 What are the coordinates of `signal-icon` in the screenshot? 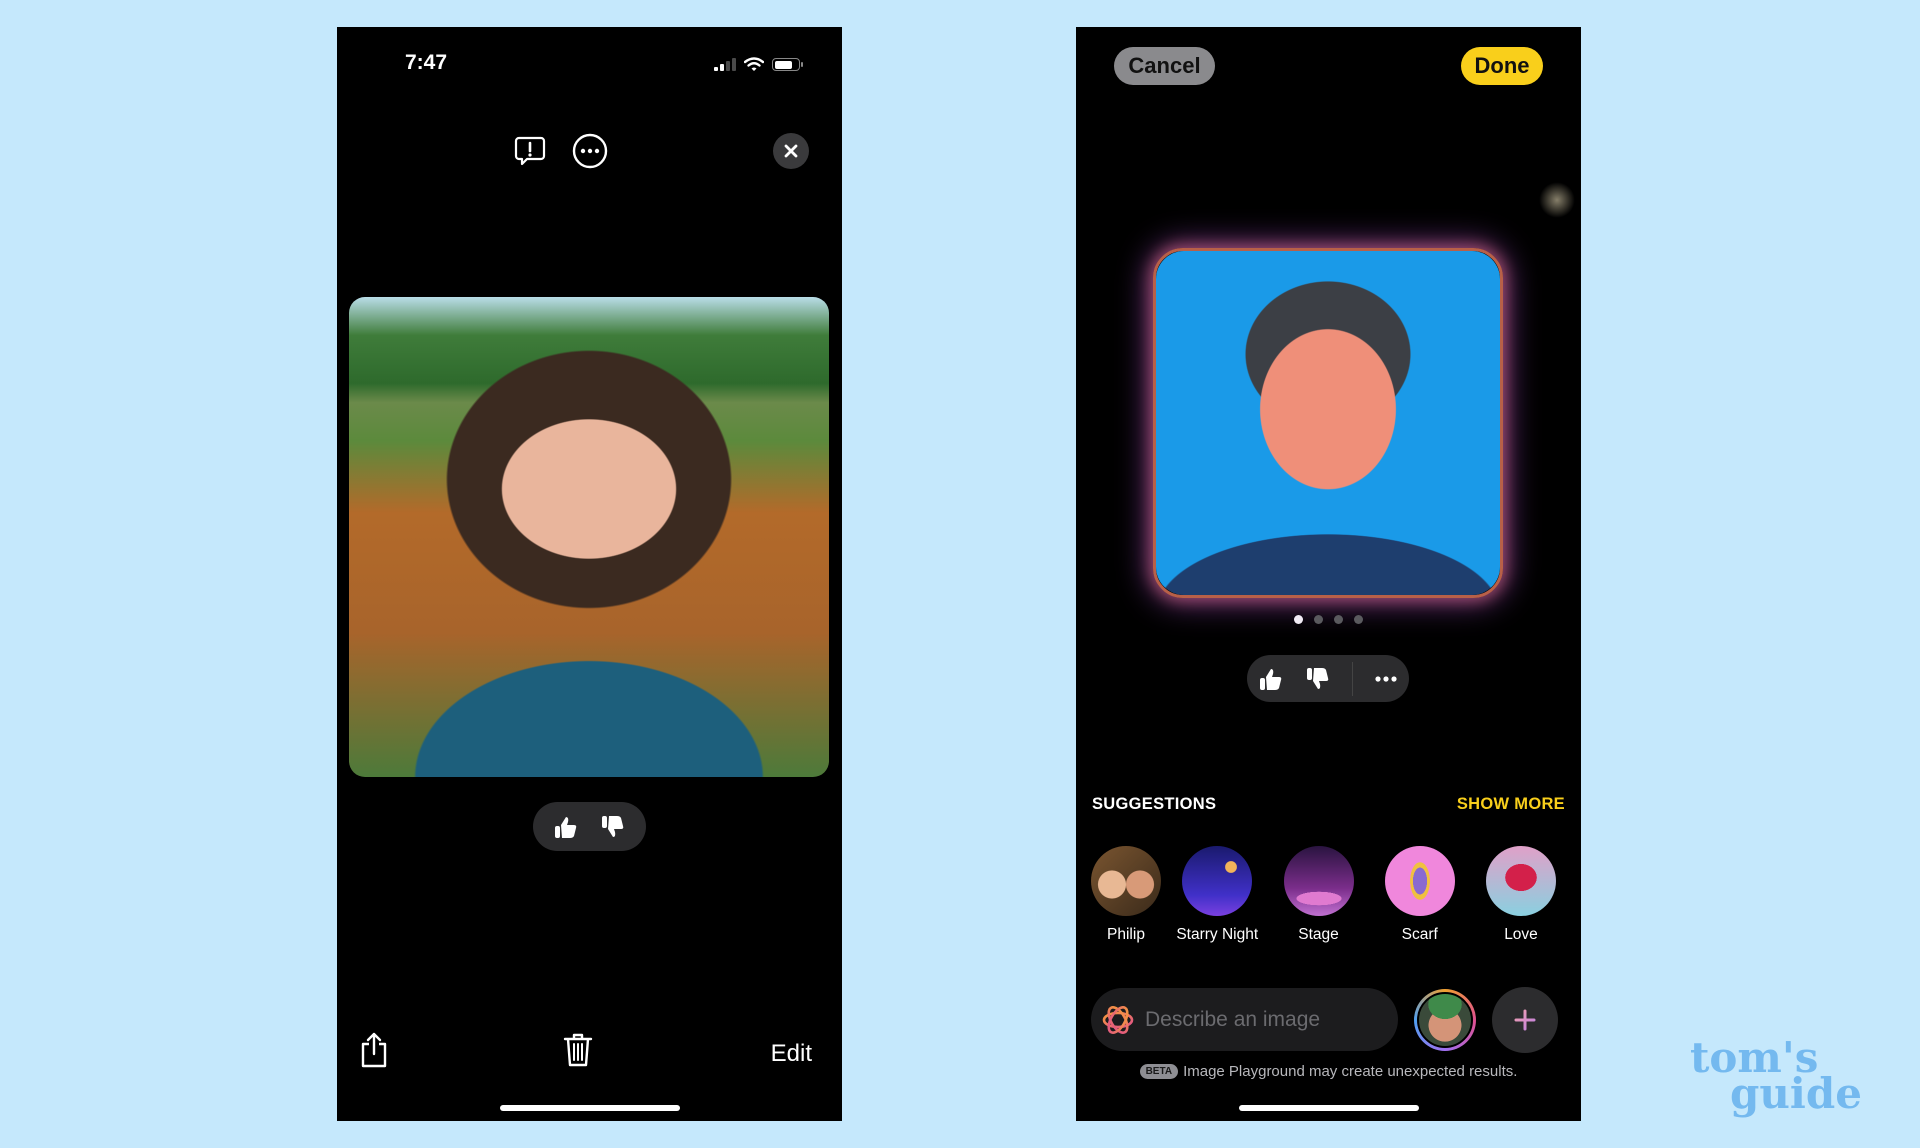 It's located at (725, 64).